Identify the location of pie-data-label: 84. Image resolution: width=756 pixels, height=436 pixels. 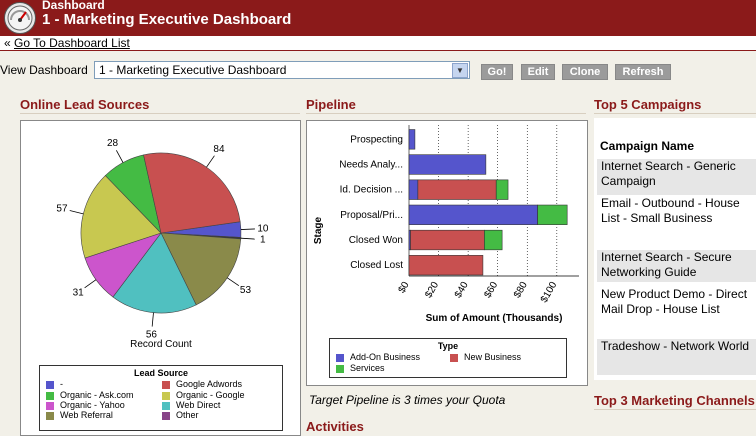
(219, 149).